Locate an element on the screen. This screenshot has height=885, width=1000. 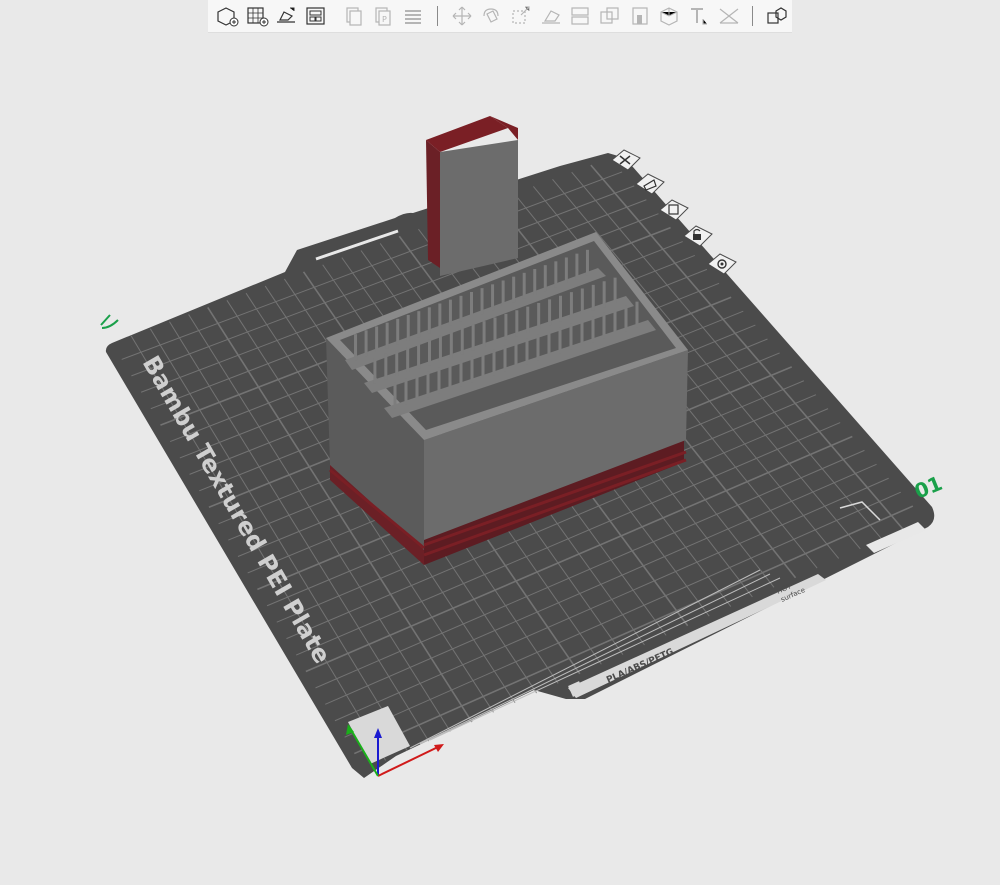
top-toolbar: P is located at coordinates (500, 16).